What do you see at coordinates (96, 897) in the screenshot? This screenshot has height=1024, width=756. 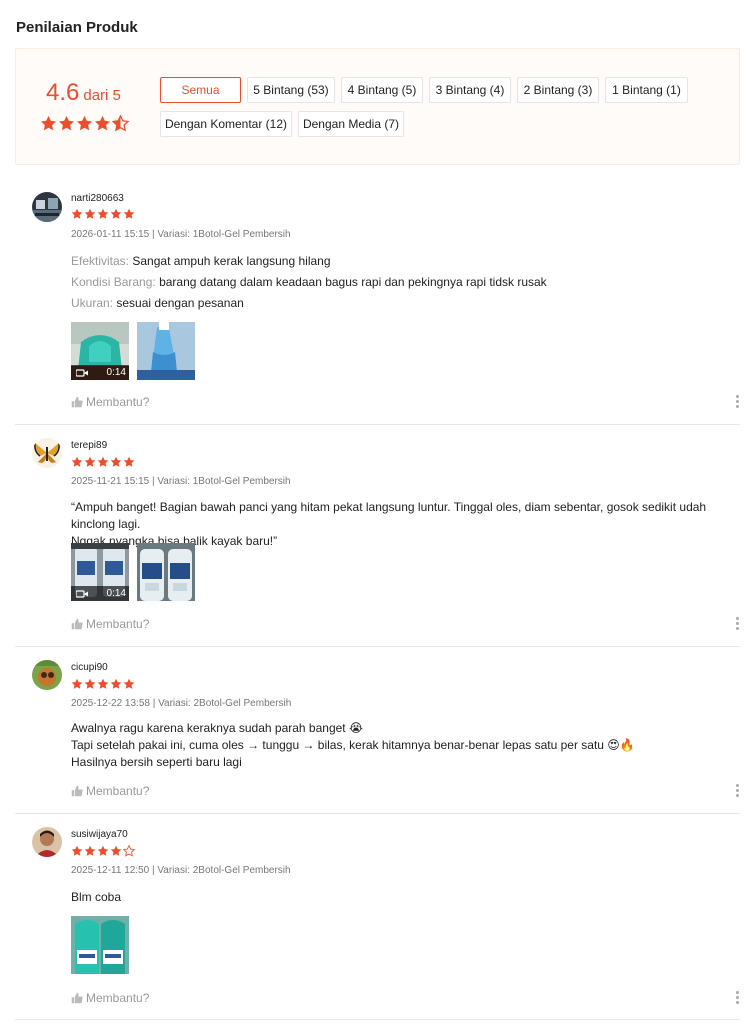 I see `review-text: Blm coba` at bounding box center [96, 897].